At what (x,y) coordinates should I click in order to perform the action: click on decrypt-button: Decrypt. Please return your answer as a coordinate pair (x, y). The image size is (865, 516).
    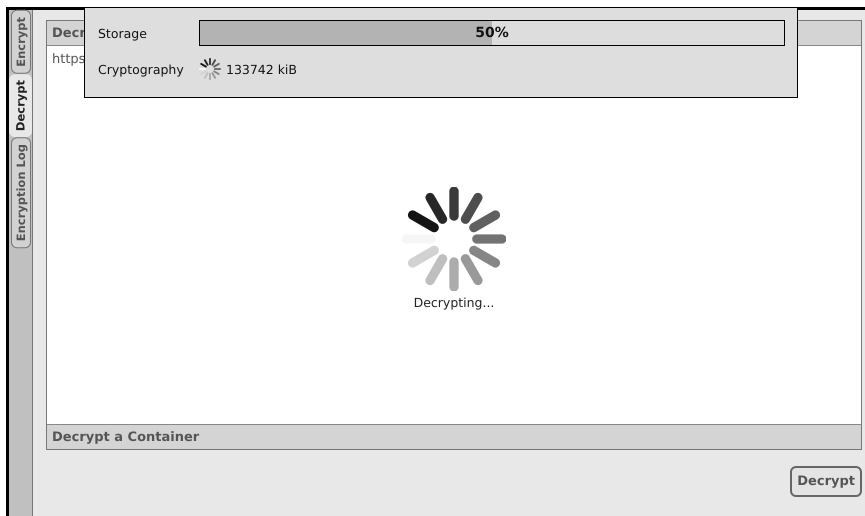
    Looking at the image, I should click on (826, 481).